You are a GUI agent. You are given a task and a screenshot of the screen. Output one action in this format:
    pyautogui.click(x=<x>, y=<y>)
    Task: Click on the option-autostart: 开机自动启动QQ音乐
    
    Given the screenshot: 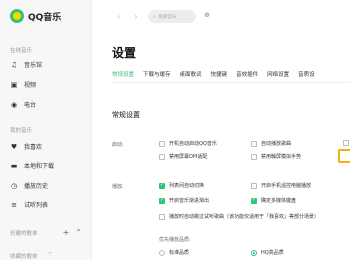 What is the action you would take?
    pyautogui.click(x=188, y=143)
    